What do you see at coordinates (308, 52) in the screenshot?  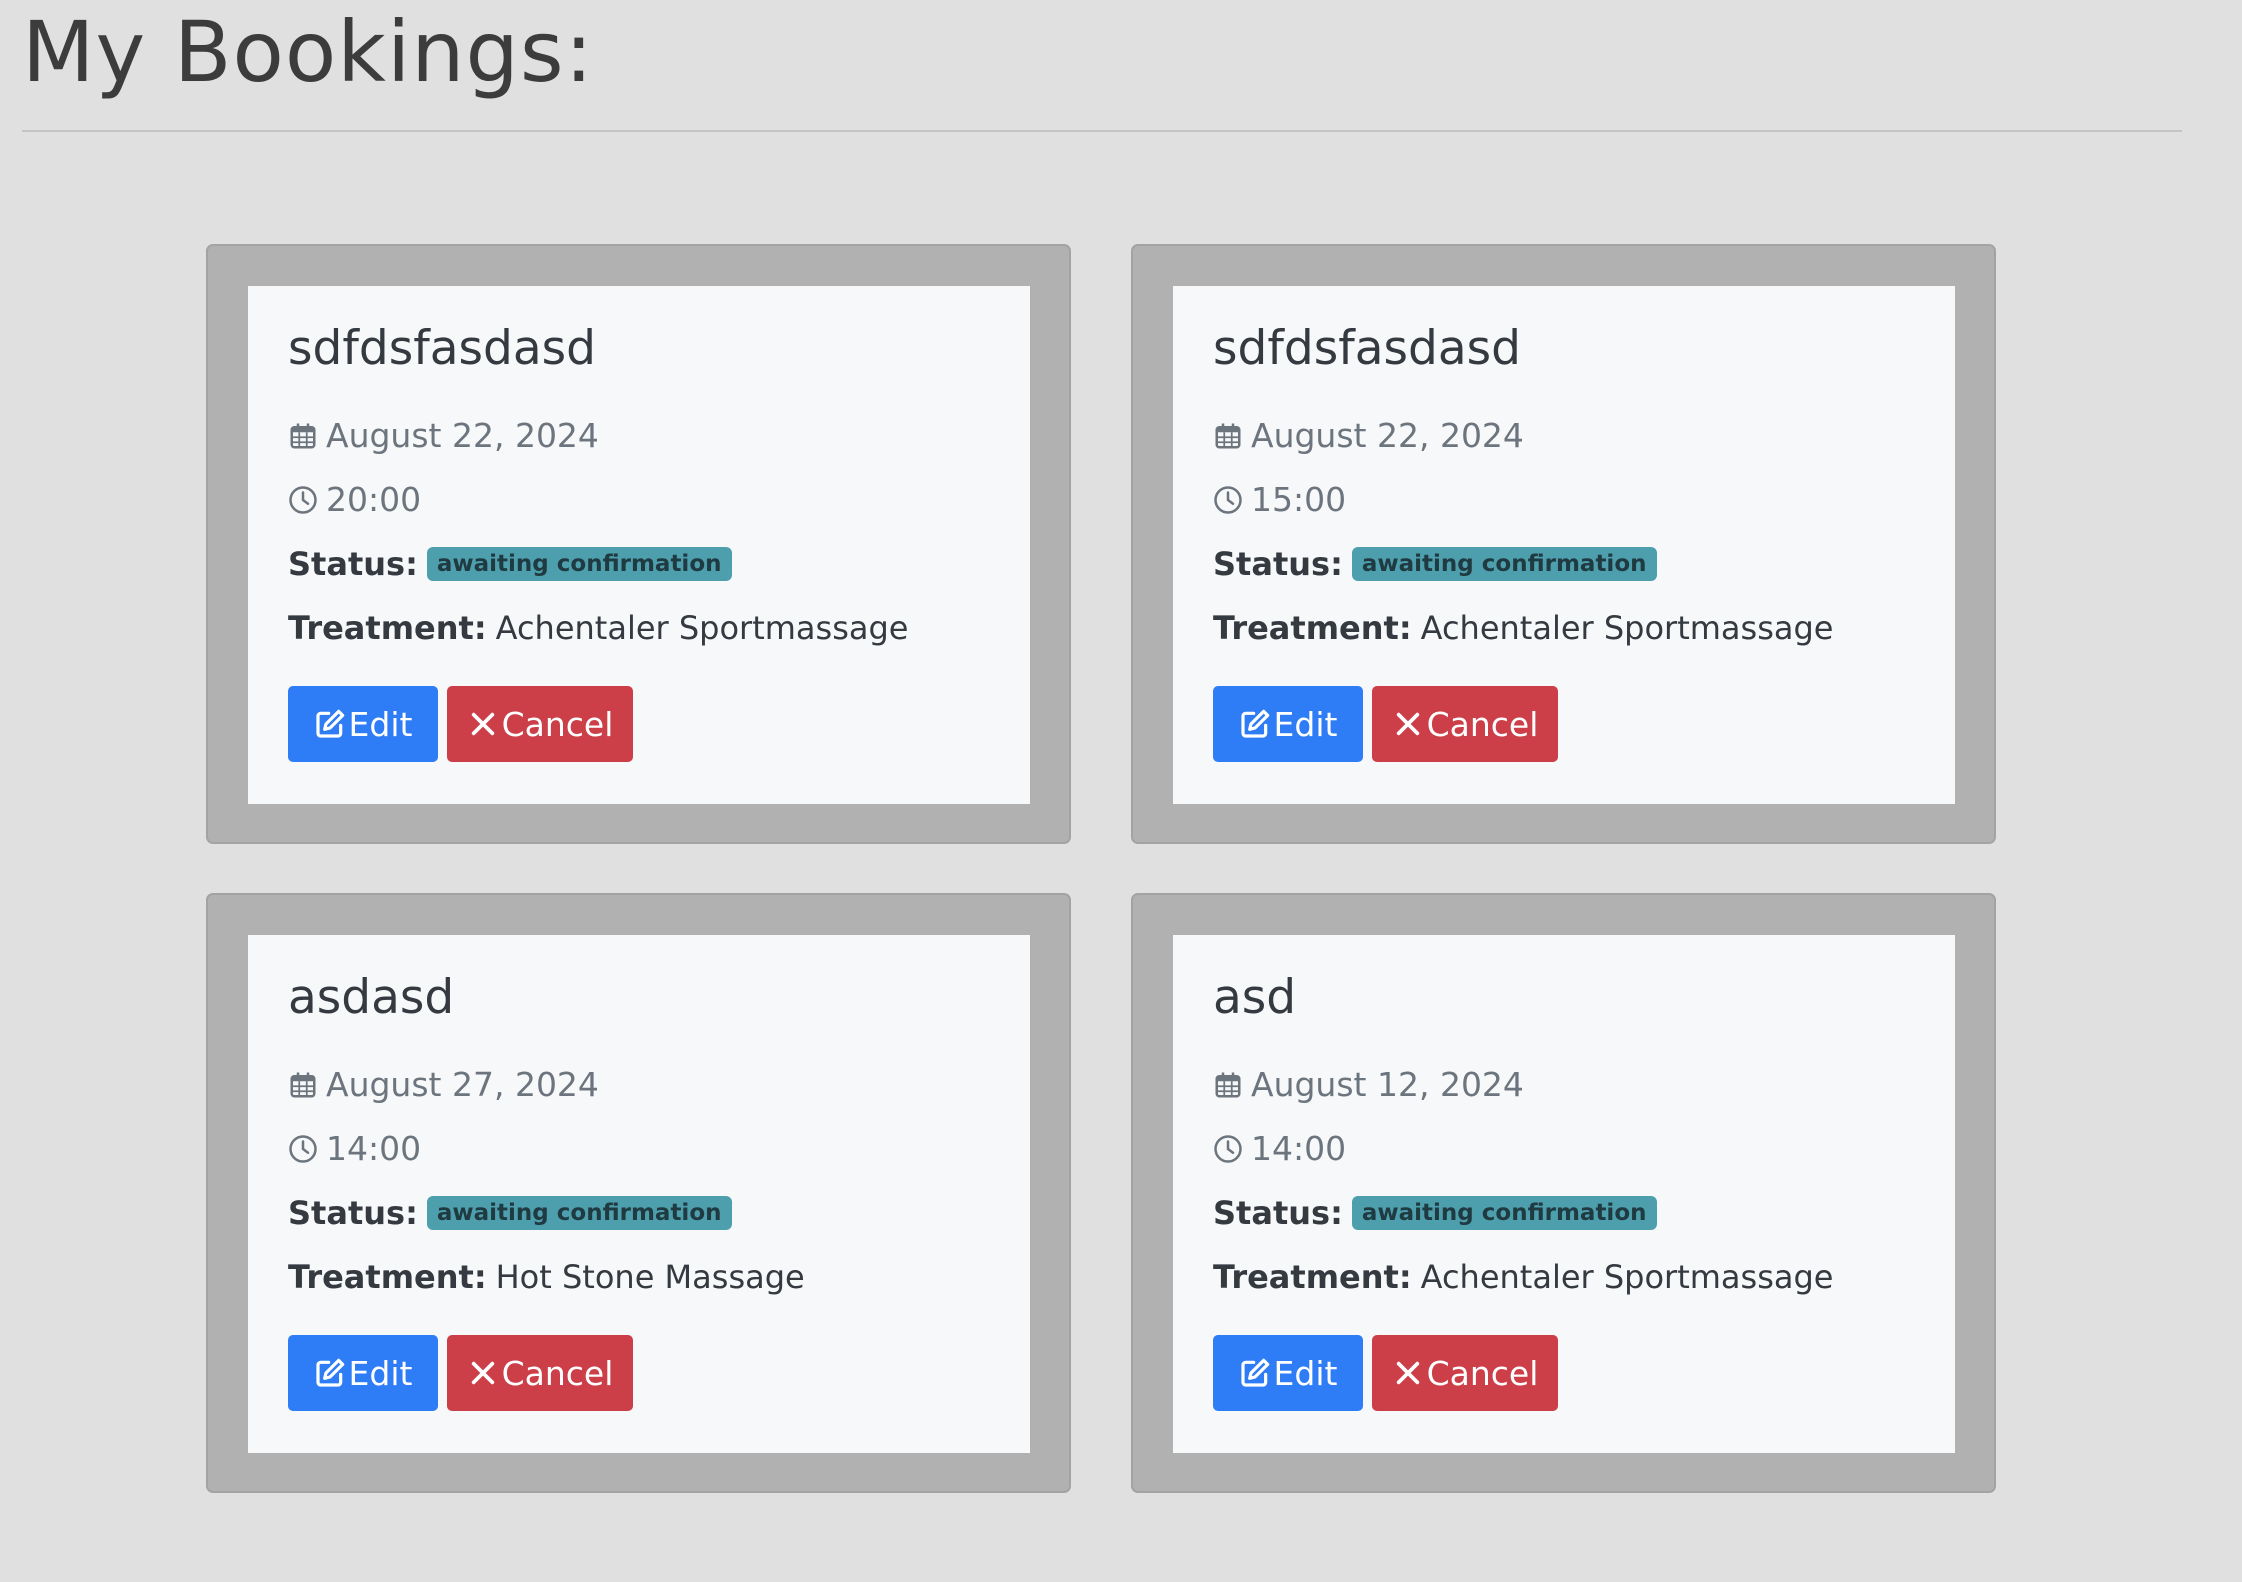 I see `page-title: My Bookings:` at bounding box center [308, 52].